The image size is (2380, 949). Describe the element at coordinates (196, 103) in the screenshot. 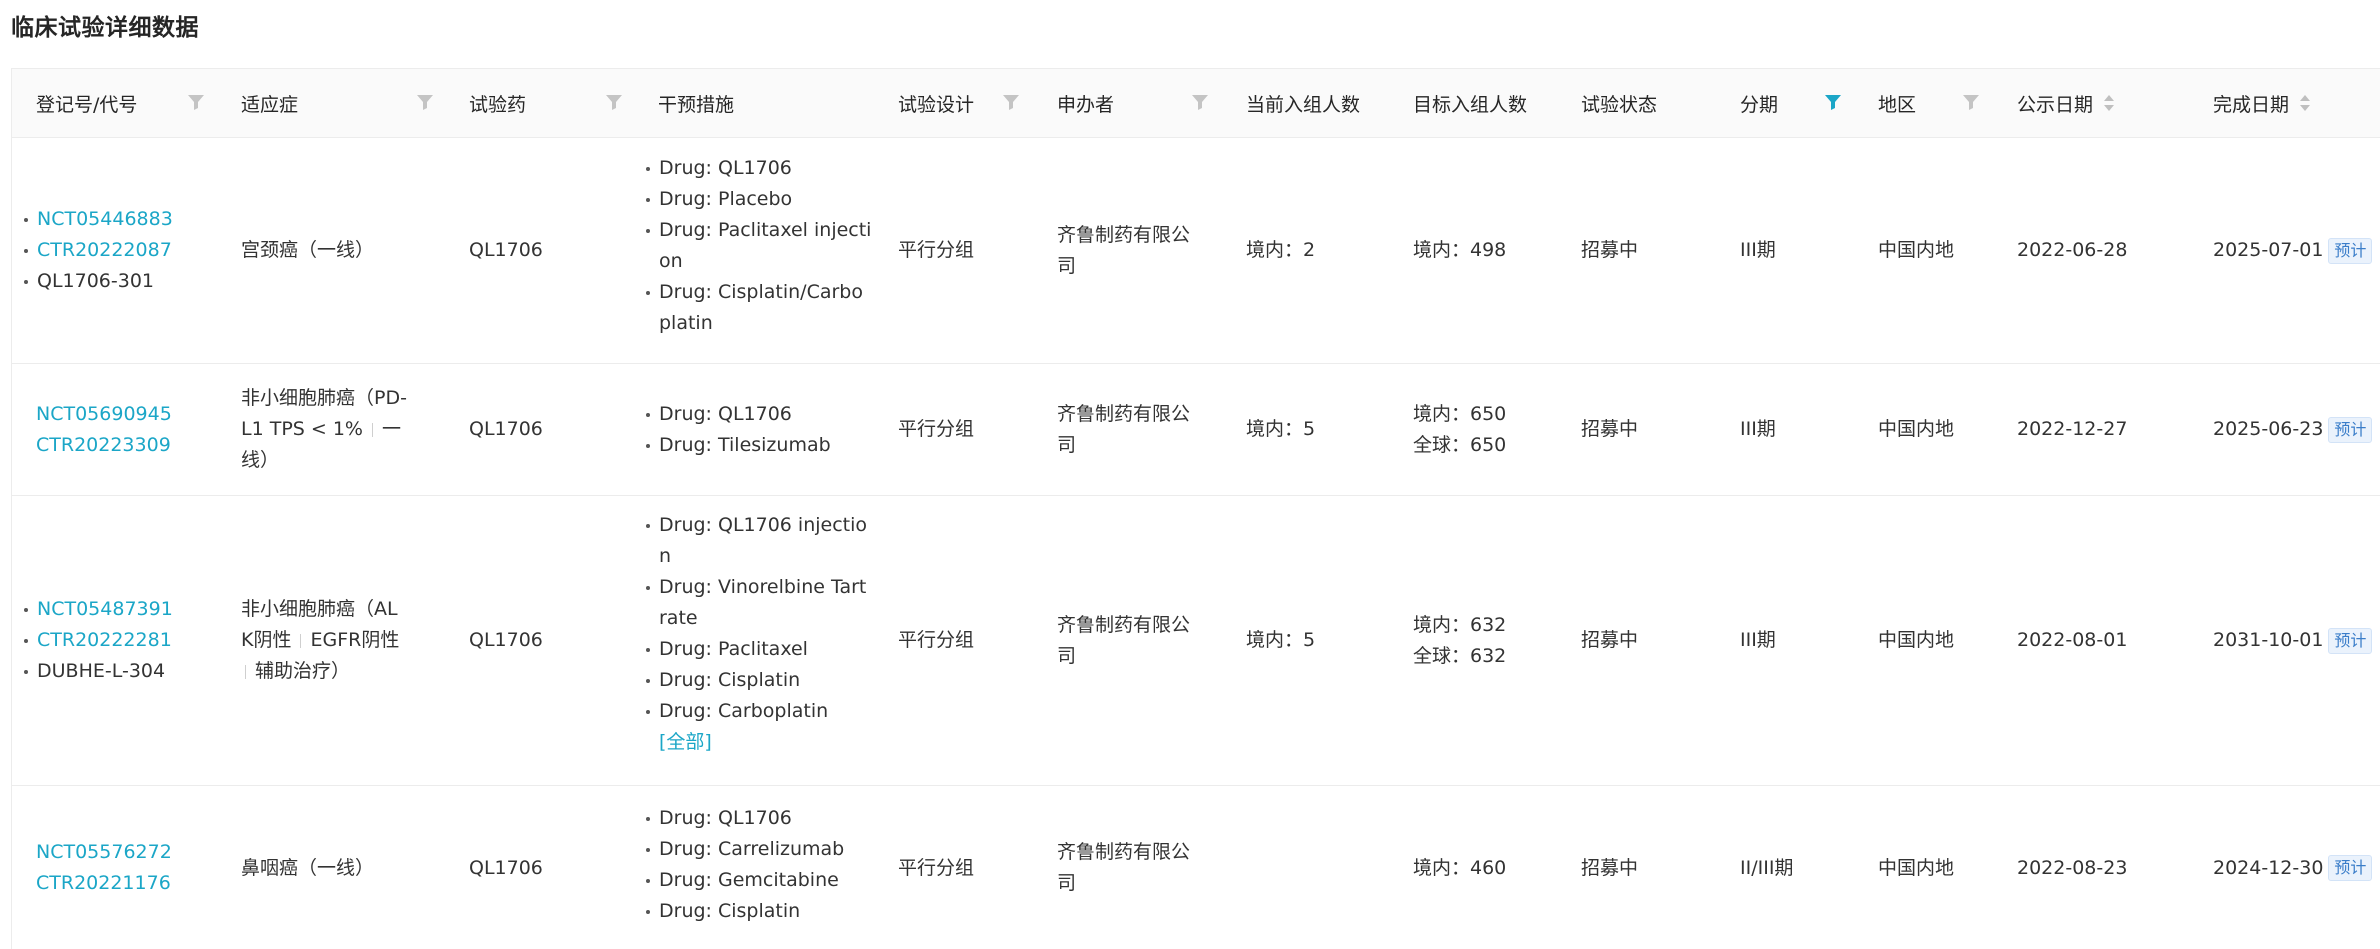

I see `filter-icon-reg-no` at that location.